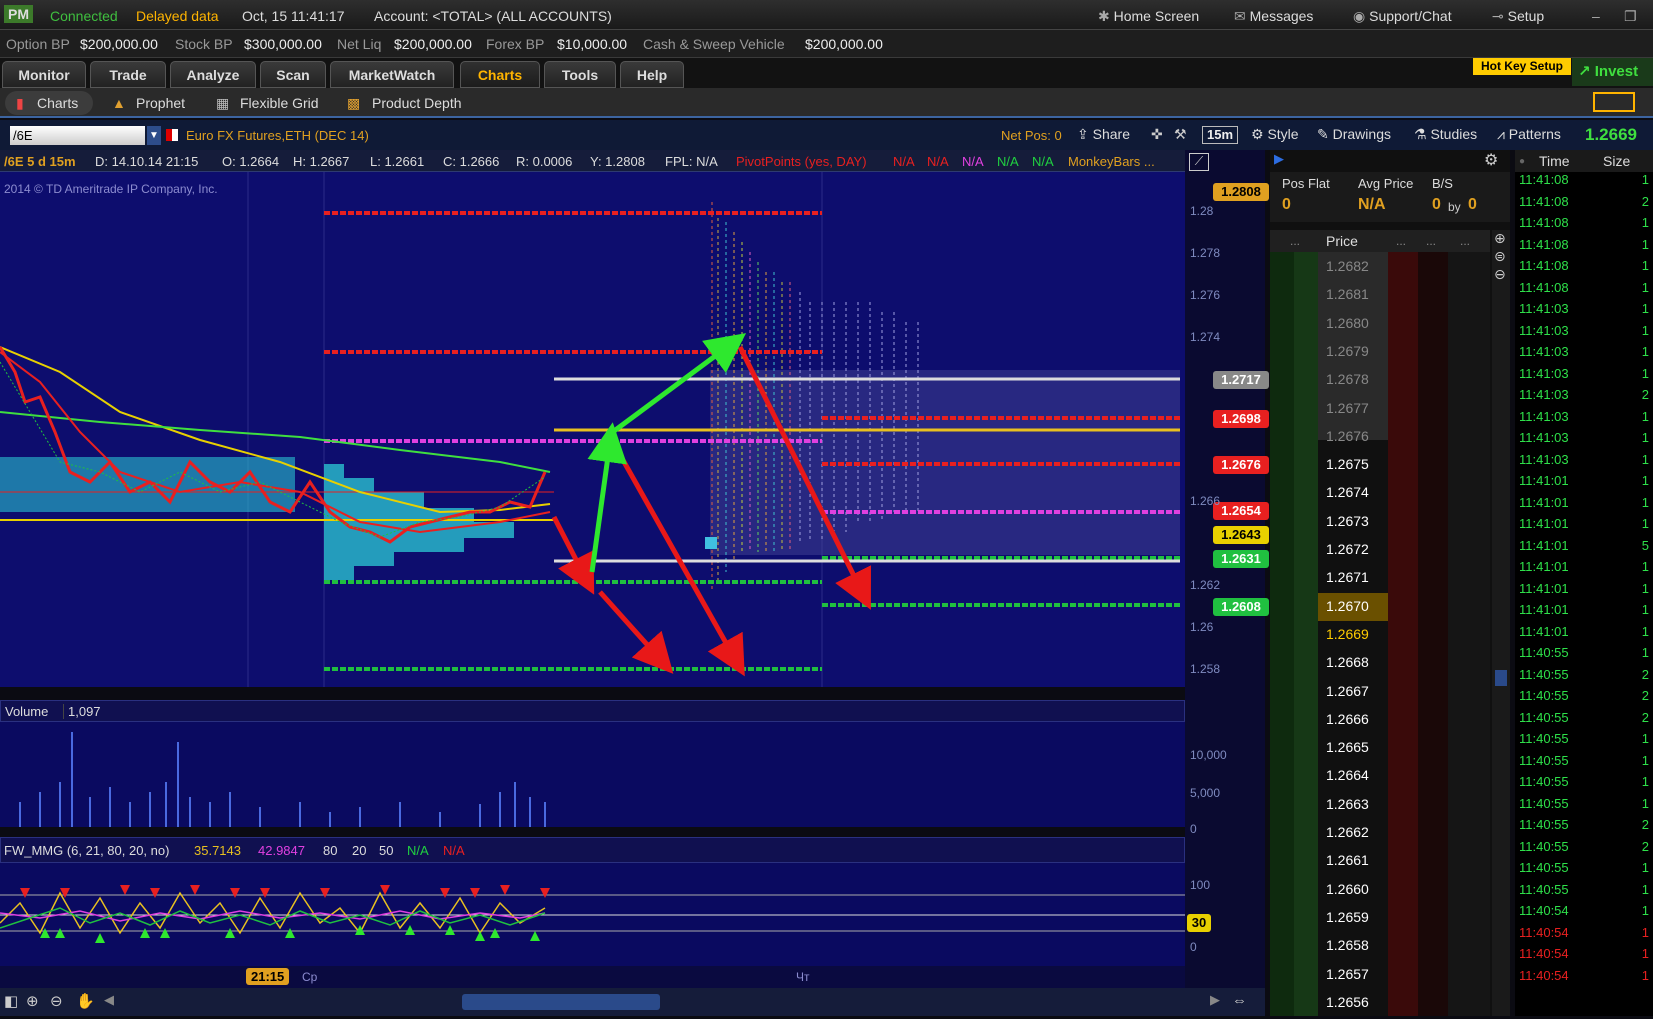  What do you see at coordinates (1193, 829) in the screenshot?
I see `volume-tick: 0` at bounding box center [1193, 829].